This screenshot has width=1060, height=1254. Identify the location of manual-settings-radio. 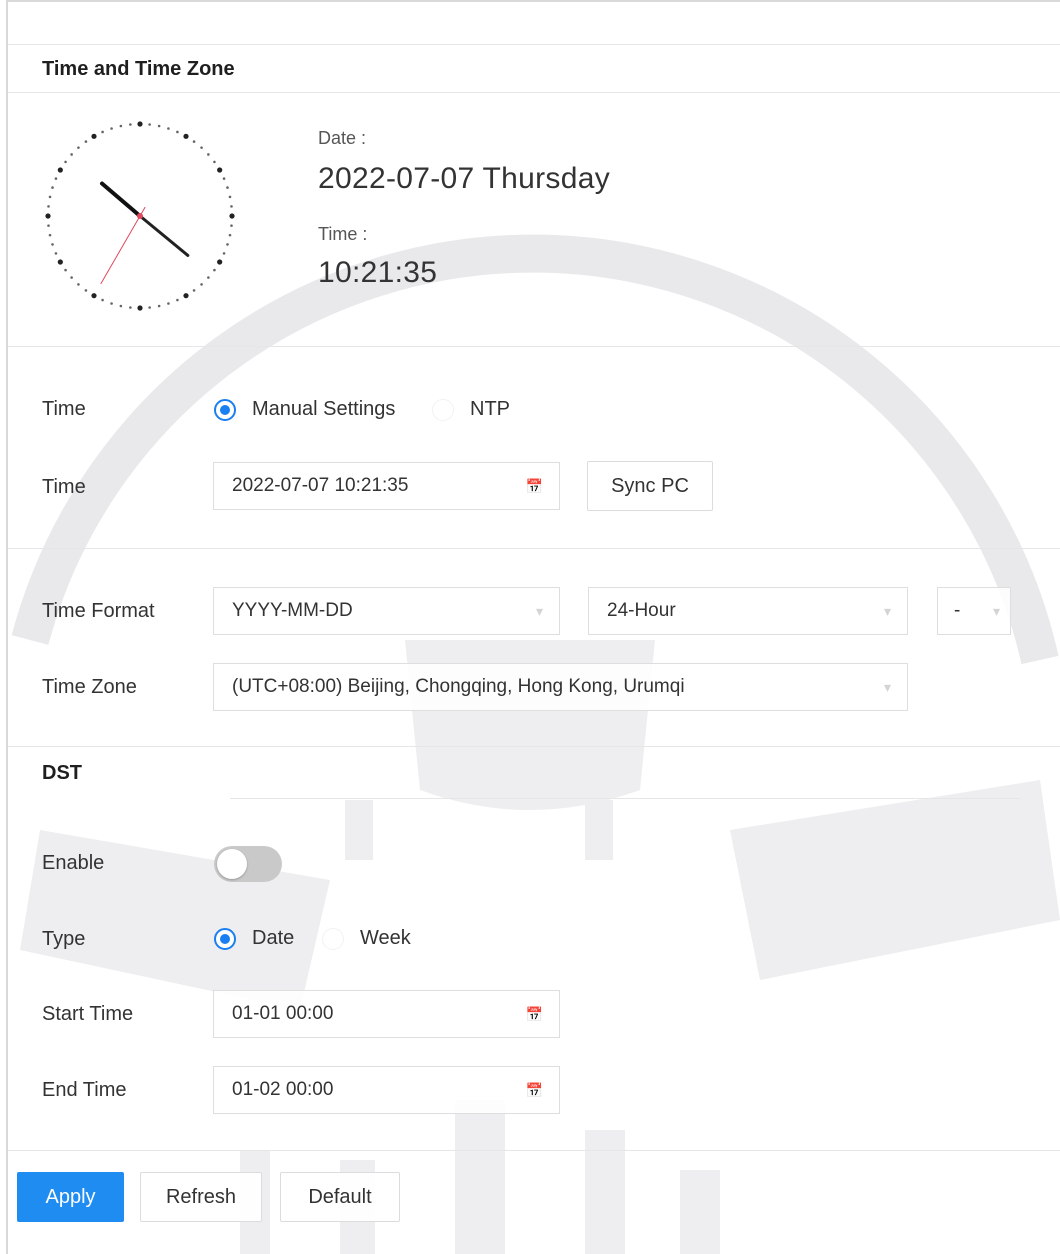
(225, 410).